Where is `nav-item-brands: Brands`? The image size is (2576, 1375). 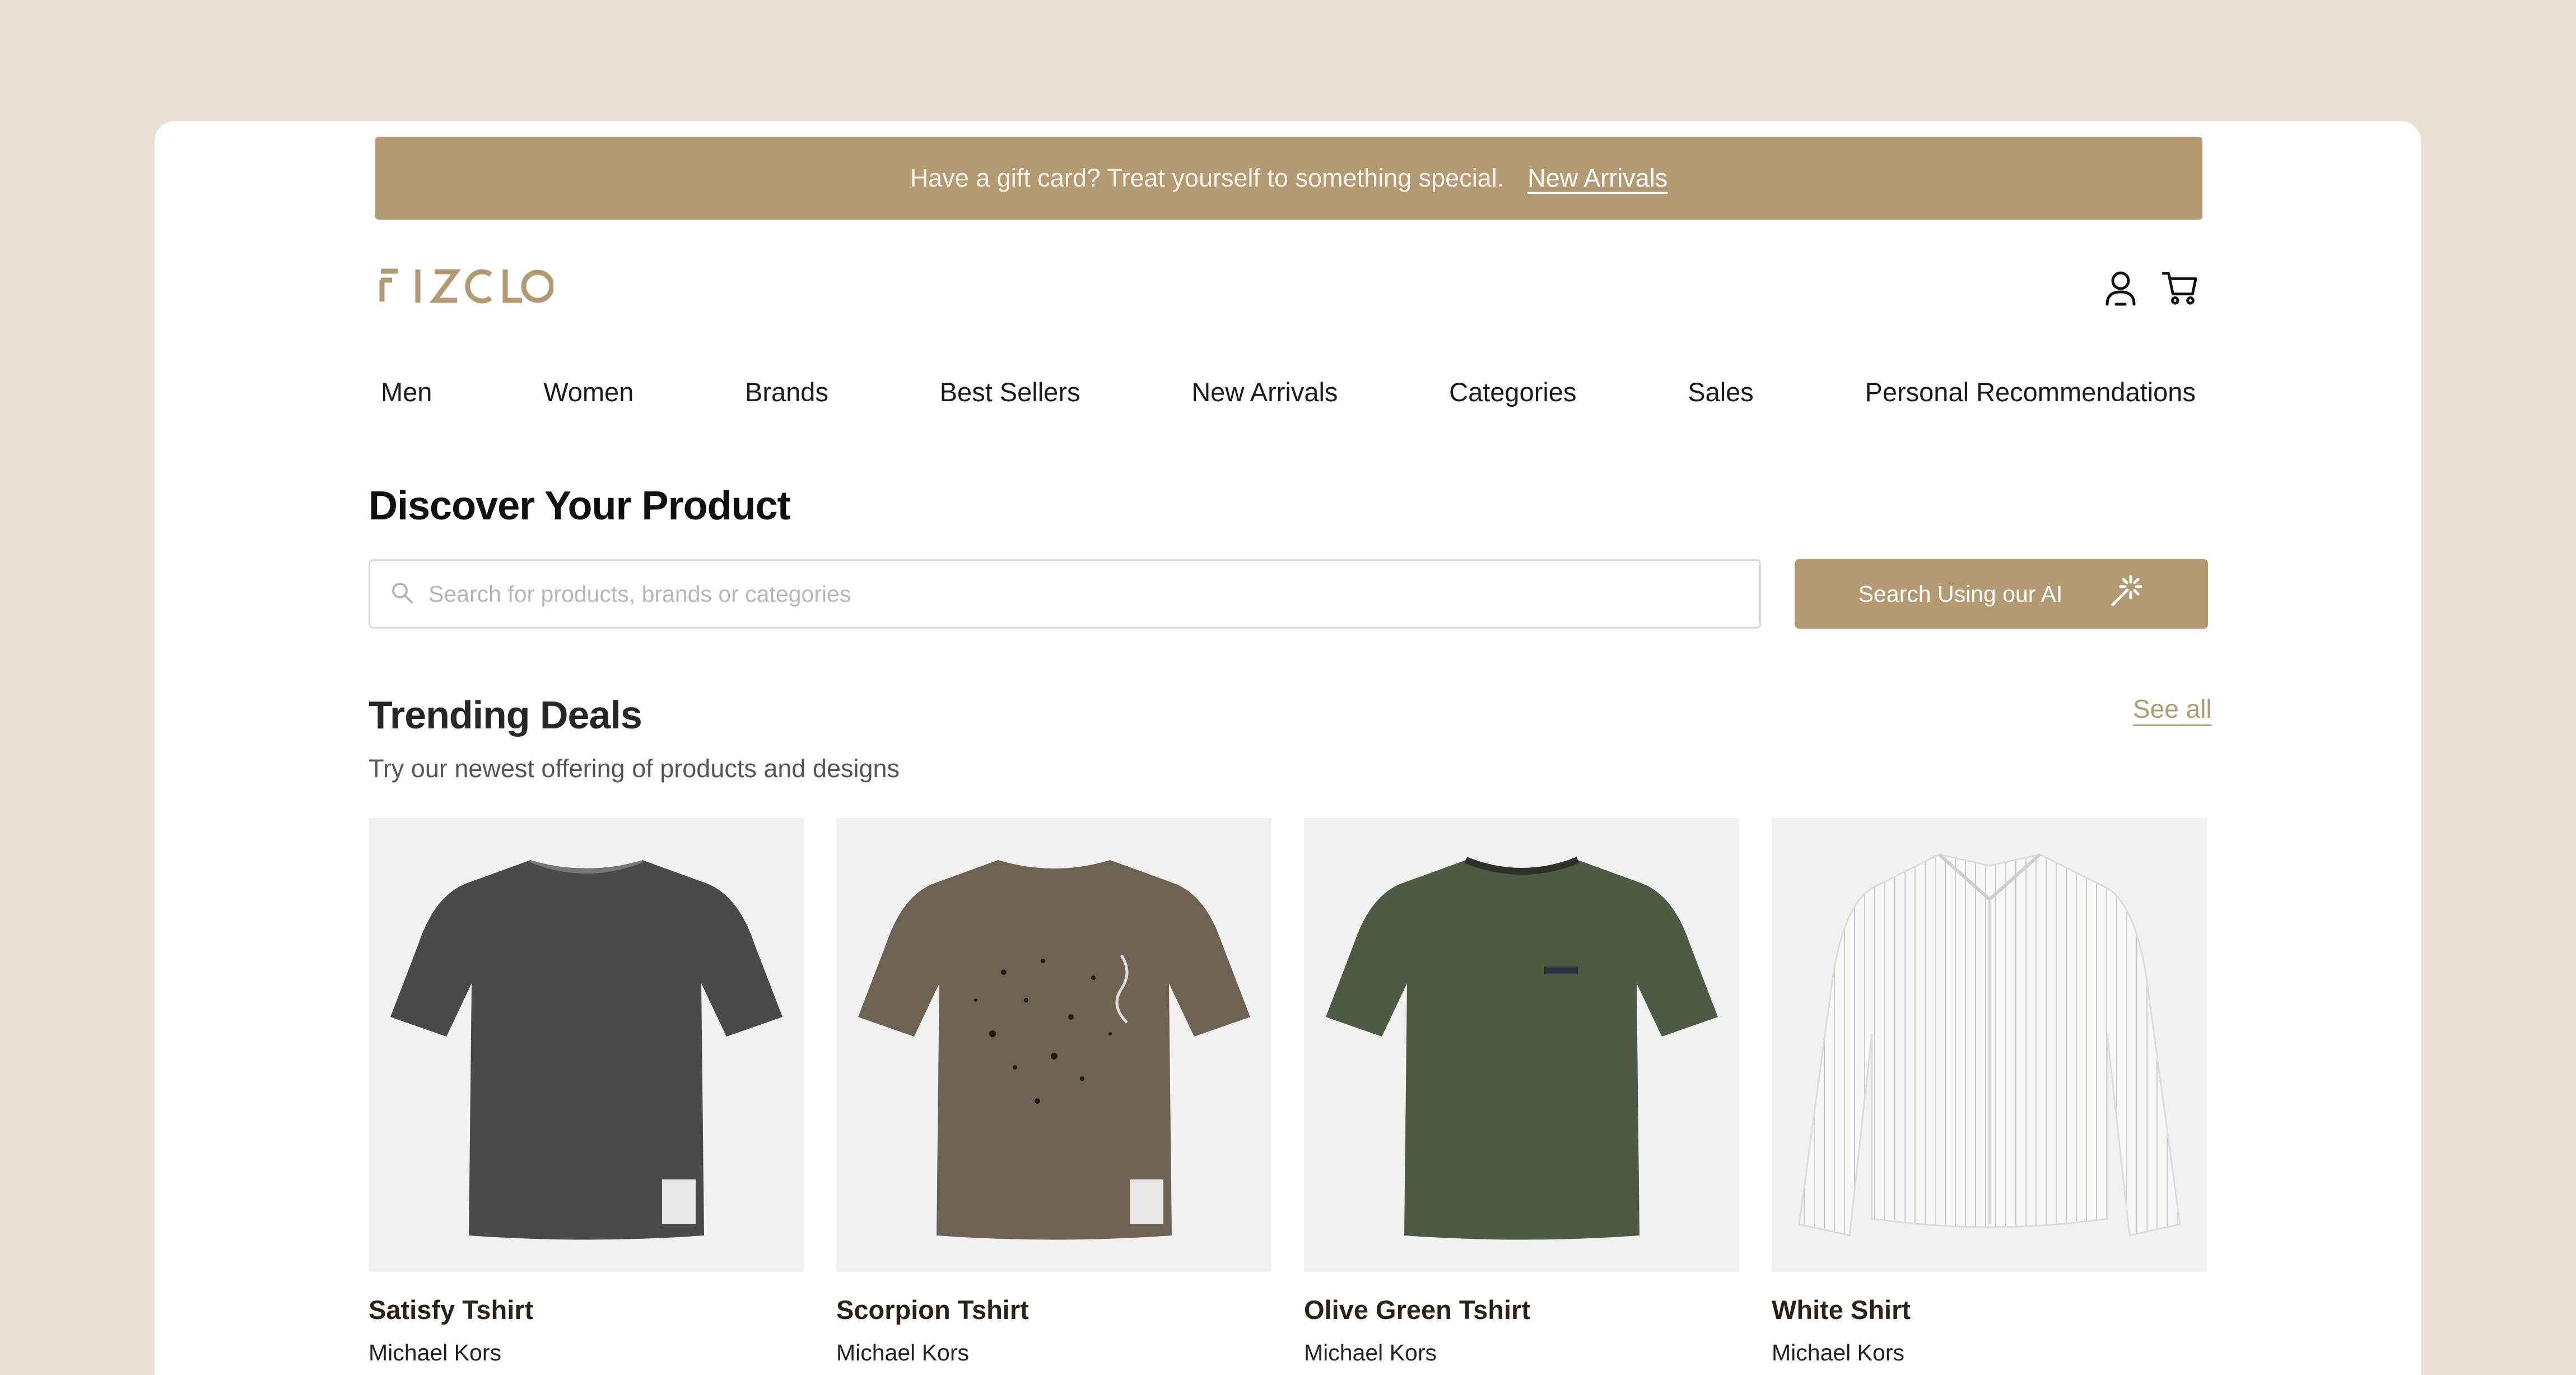
nav-item-brands: Brands is located at coordinates (786, 392).